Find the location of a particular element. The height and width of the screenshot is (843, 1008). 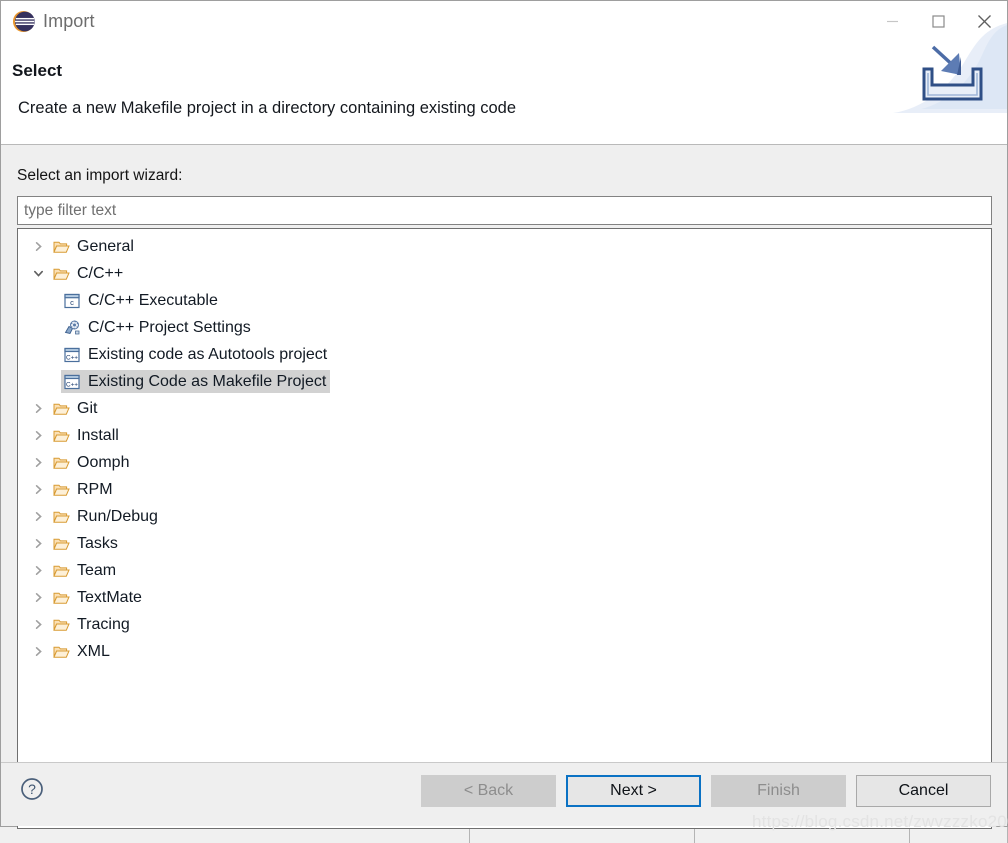

tree-item-existing-code-as-makefile-project: C++ Existing Code as Makefile Project is located at coordinates (504, 381).